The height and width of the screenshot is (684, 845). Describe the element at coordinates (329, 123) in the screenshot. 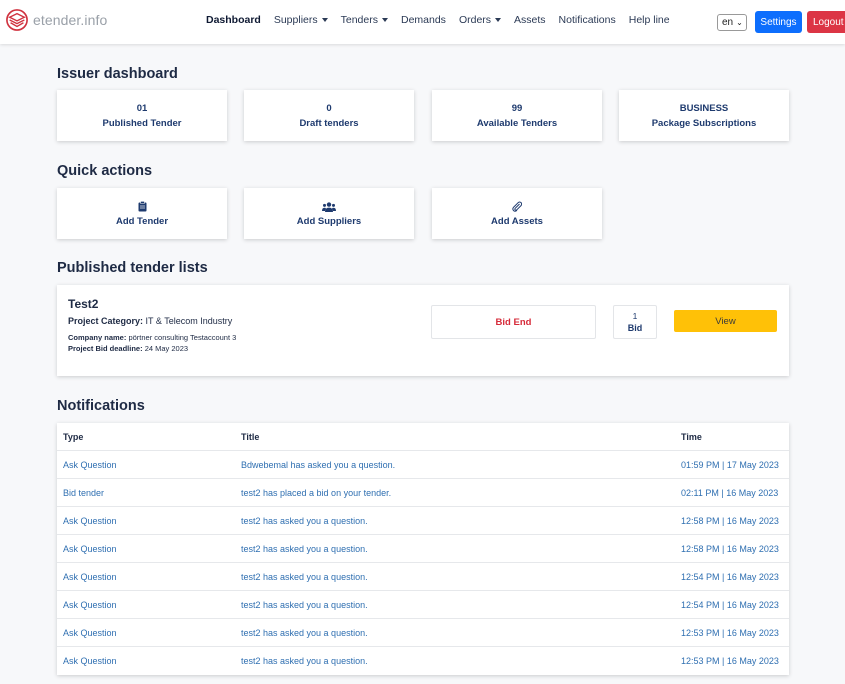

I see `stat-label: Draft tenders` at that location.